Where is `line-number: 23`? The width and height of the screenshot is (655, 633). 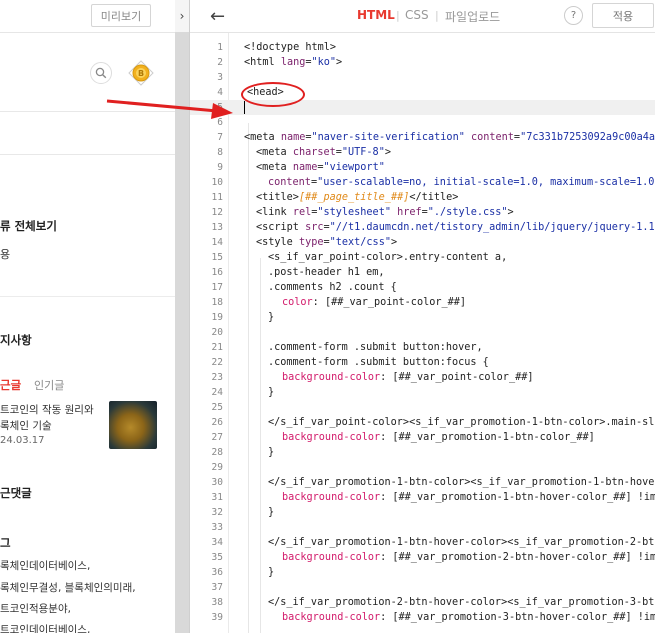 line-number: 23 is located at coordinates (217, 377).